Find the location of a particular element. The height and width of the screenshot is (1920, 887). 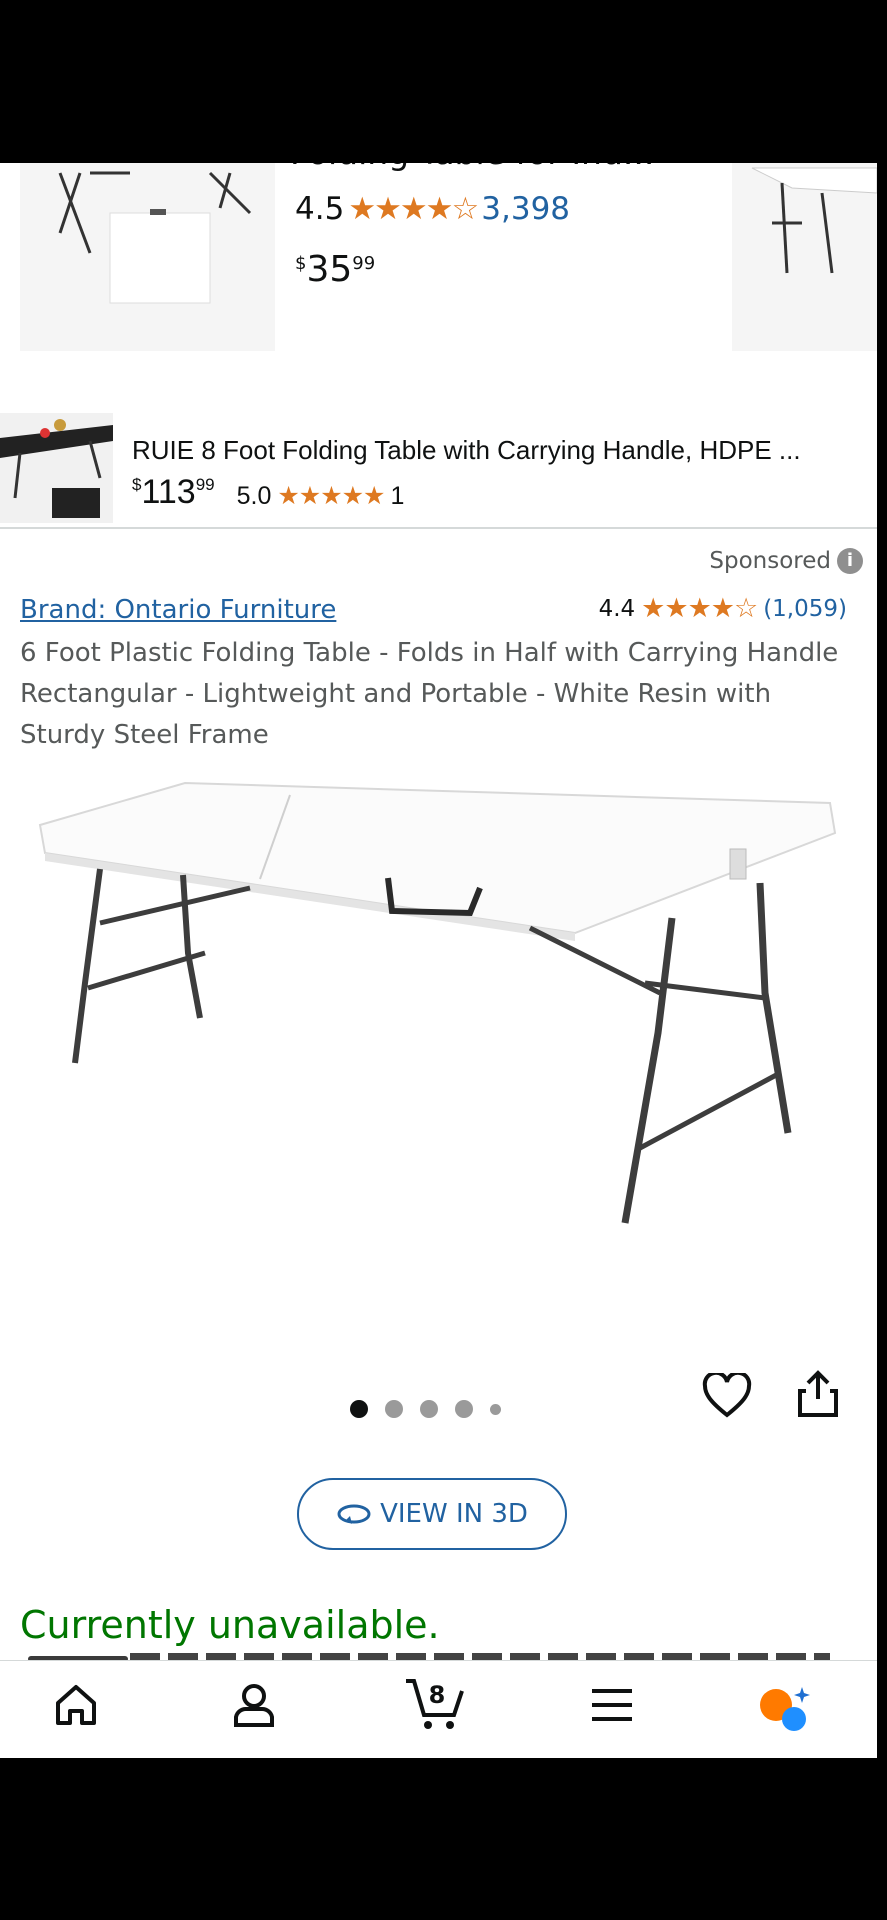

carousel-product-image-left is located at coordinates (147, 257).